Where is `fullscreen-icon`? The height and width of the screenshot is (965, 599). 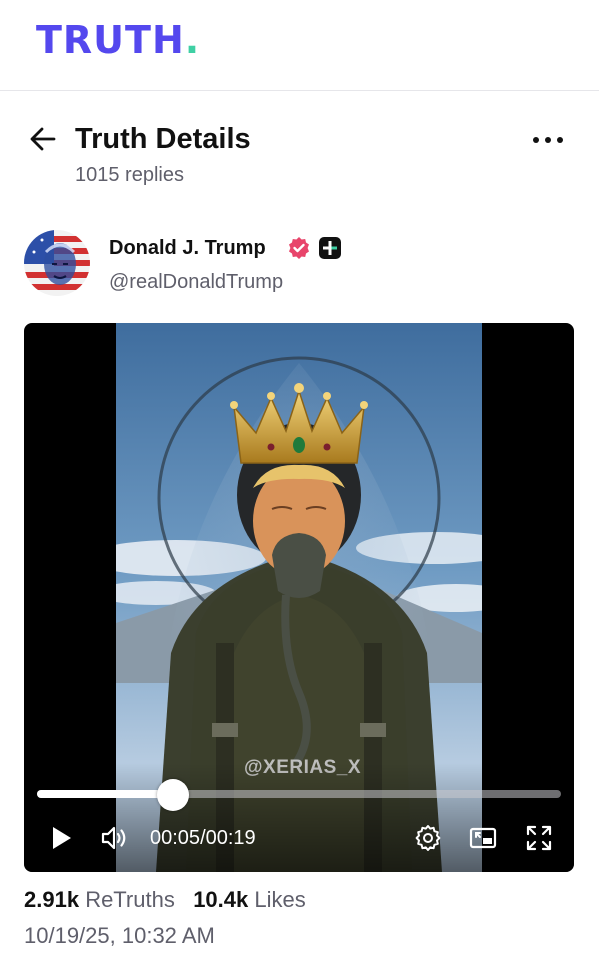
fullscreen-icon is located at coordinates (539, 838).